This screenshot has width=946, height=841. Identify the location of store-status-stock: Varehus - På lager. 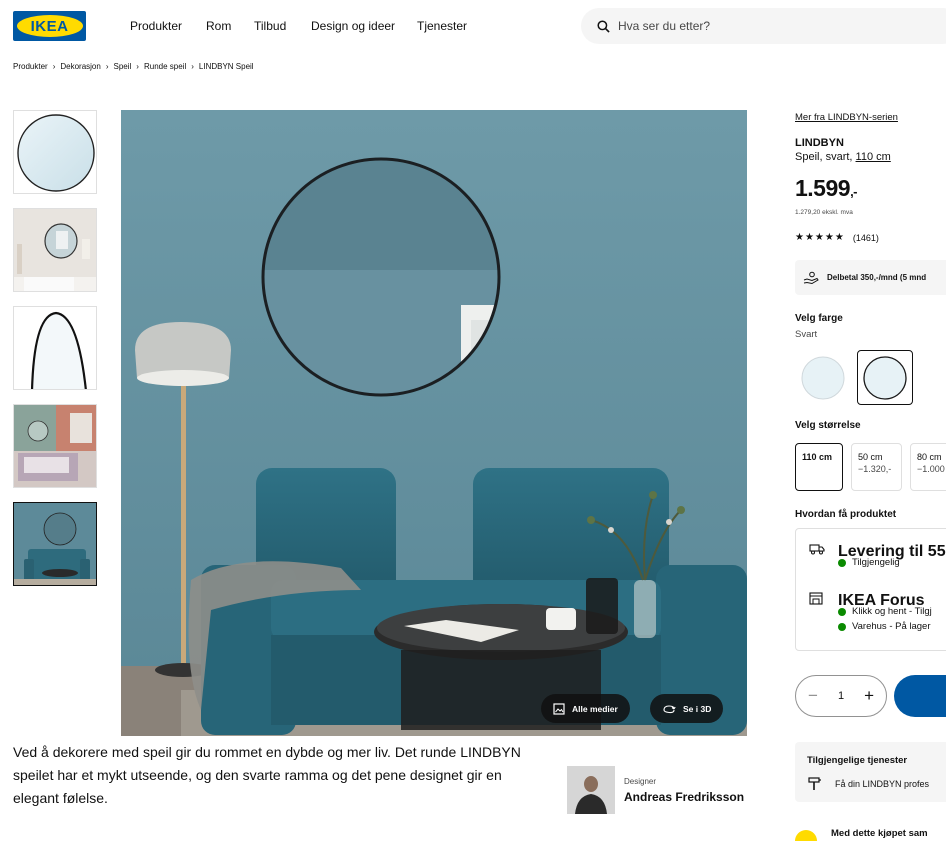
(884, 626).